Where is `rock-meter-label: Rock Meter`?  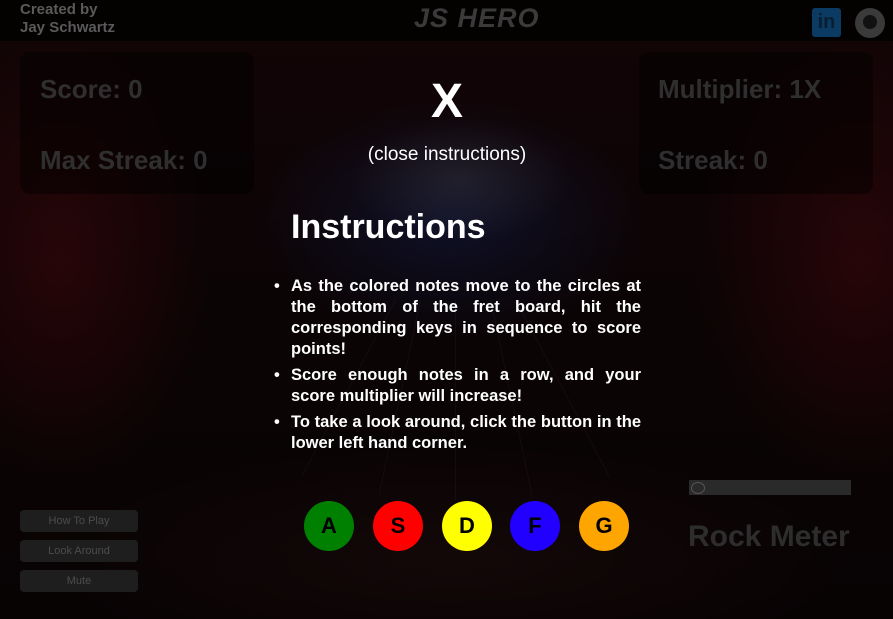
rock-meter-label: Rock Meter is located at coordinates (769, 536).